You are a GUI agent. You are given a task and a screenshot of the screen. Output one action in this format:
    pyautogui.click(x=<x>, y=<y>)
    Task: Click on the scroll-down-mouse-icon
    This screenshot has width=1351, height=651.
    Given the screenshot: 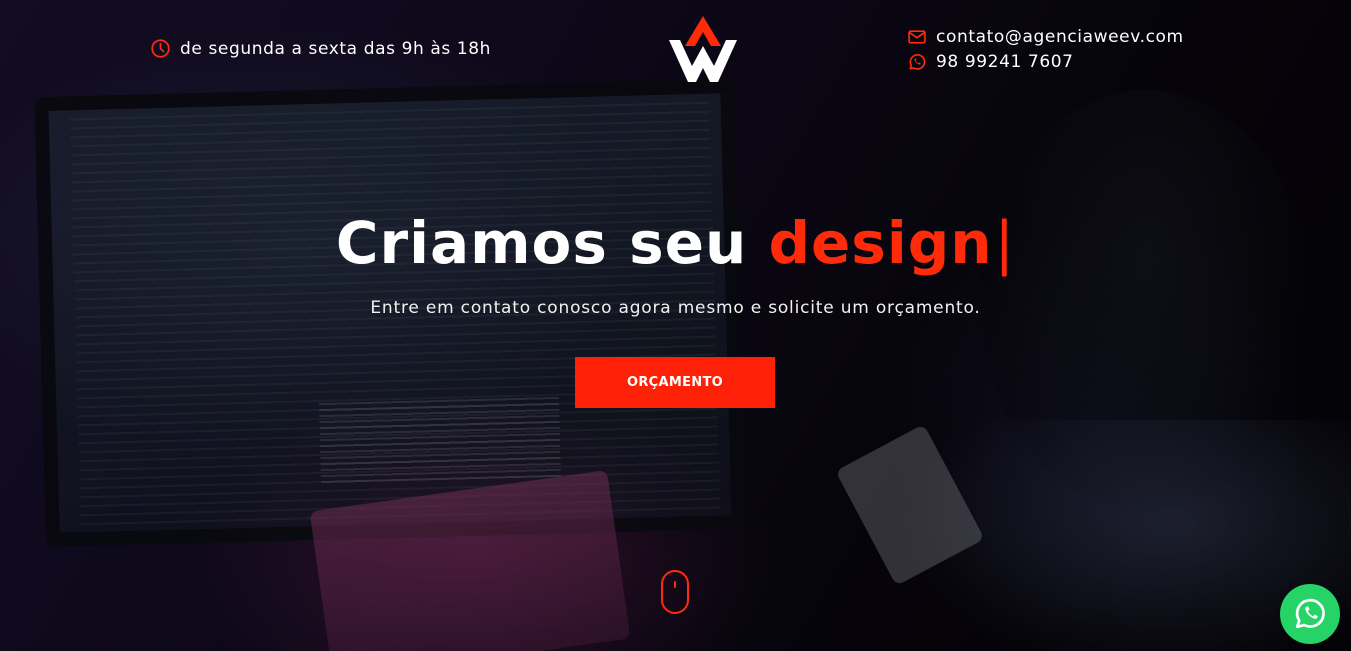 What is the action you would take?
    pyautogui.click(x=675, y=592)
    